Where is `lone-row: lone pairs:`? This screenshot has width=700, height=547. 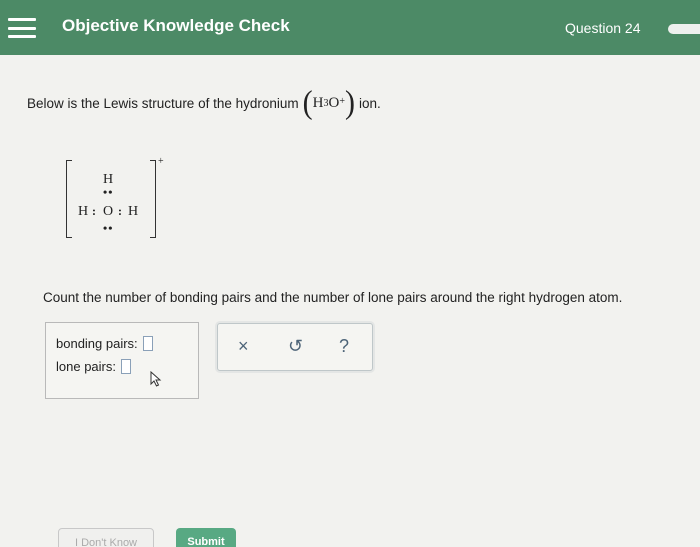
lone-row: lone pairs: is located at coordinates (93, 366).